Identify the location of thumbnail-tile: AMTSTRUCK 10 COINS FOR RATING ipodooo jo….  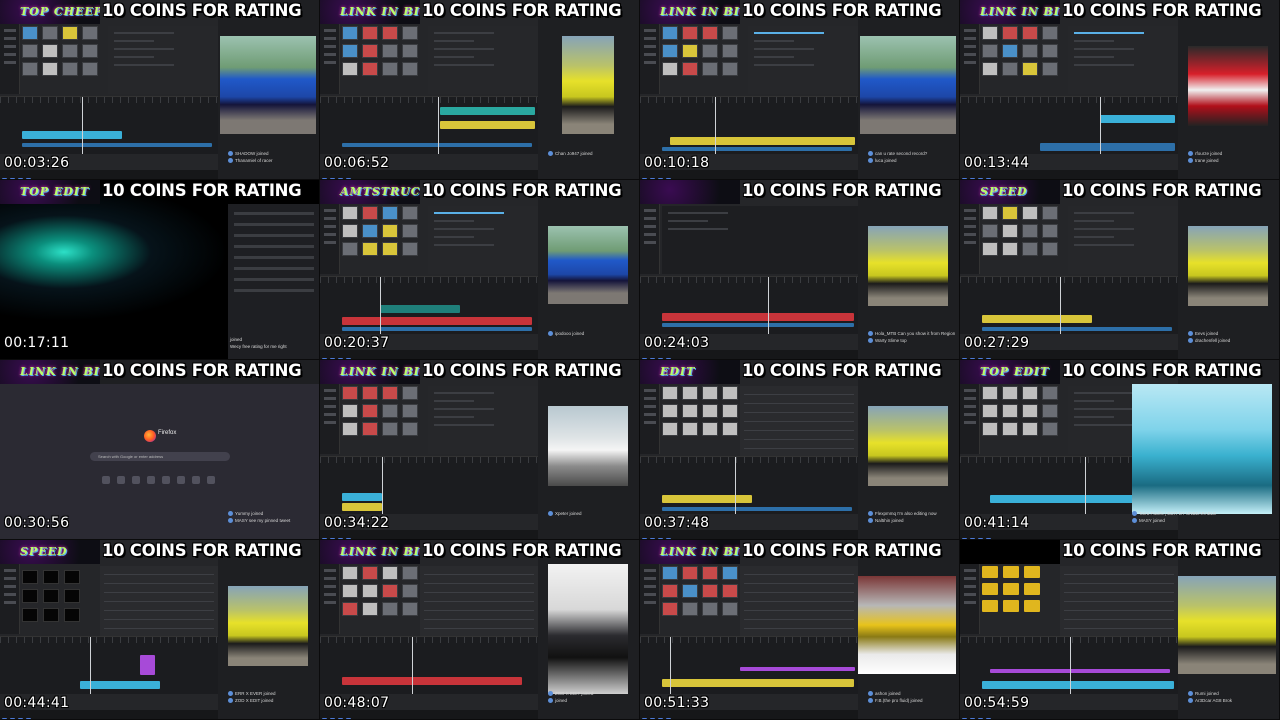
(480, 270).